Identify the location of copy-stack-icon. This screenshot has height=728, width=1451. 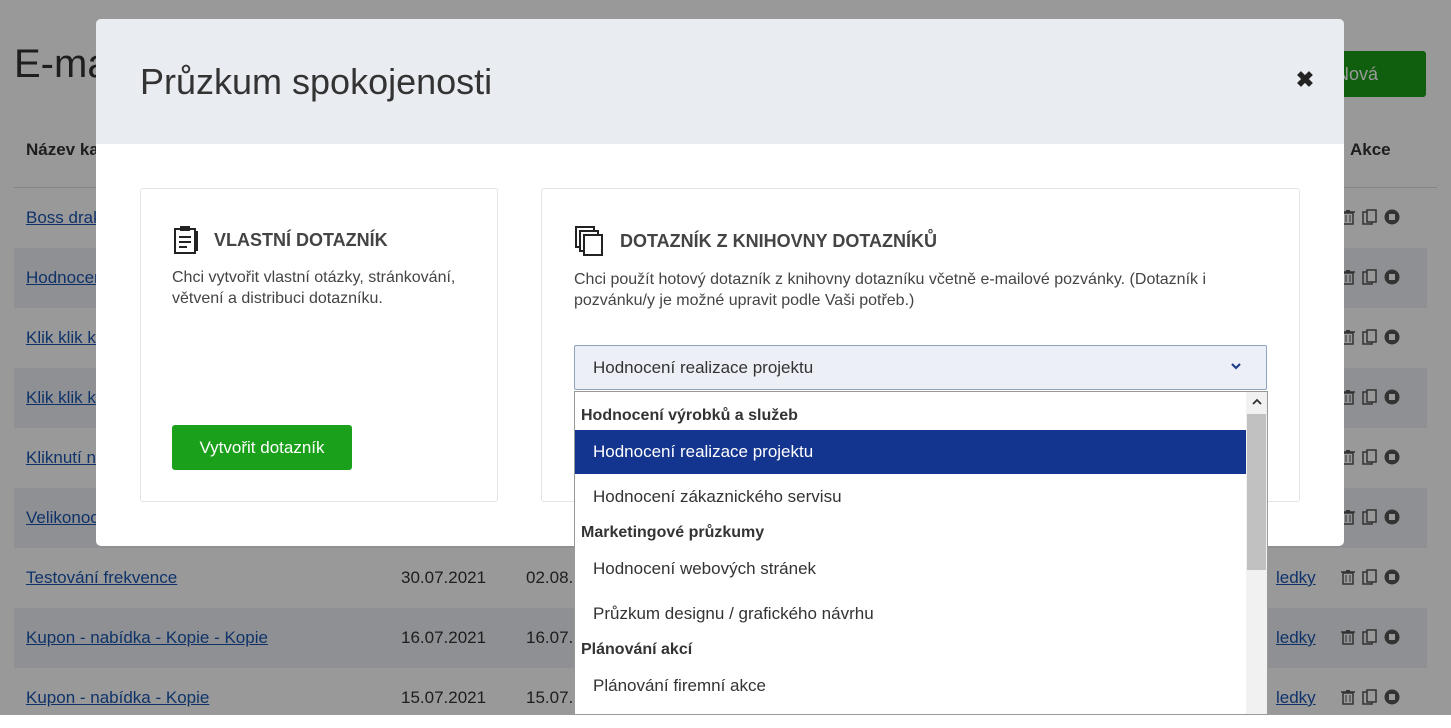
(589, 241).